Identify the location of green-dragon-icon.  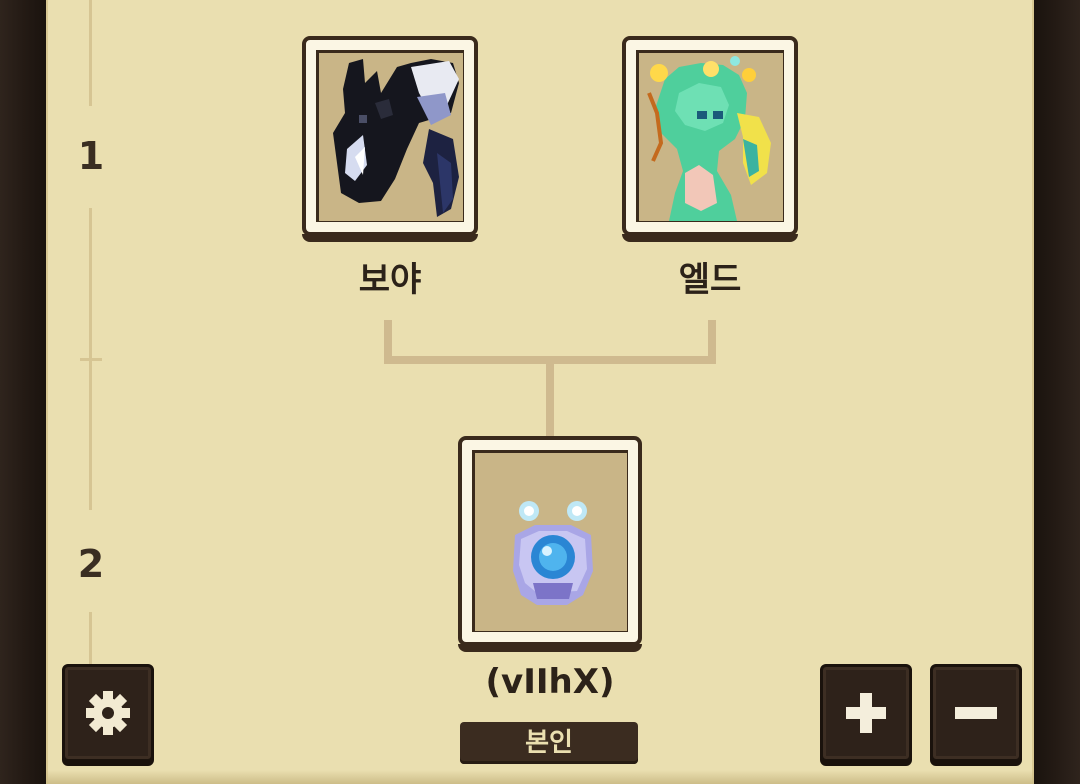
(711, 137).